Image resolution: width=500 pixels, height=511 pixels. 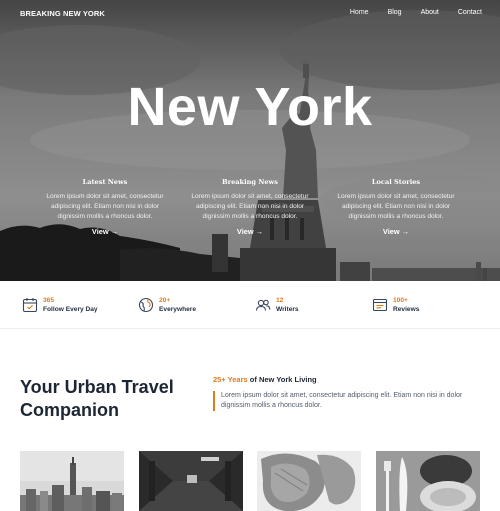 What do you see at coordinates (400, 300) in the screenshot?
I see `stat-value: 100+` at bounding box center [400, 300].